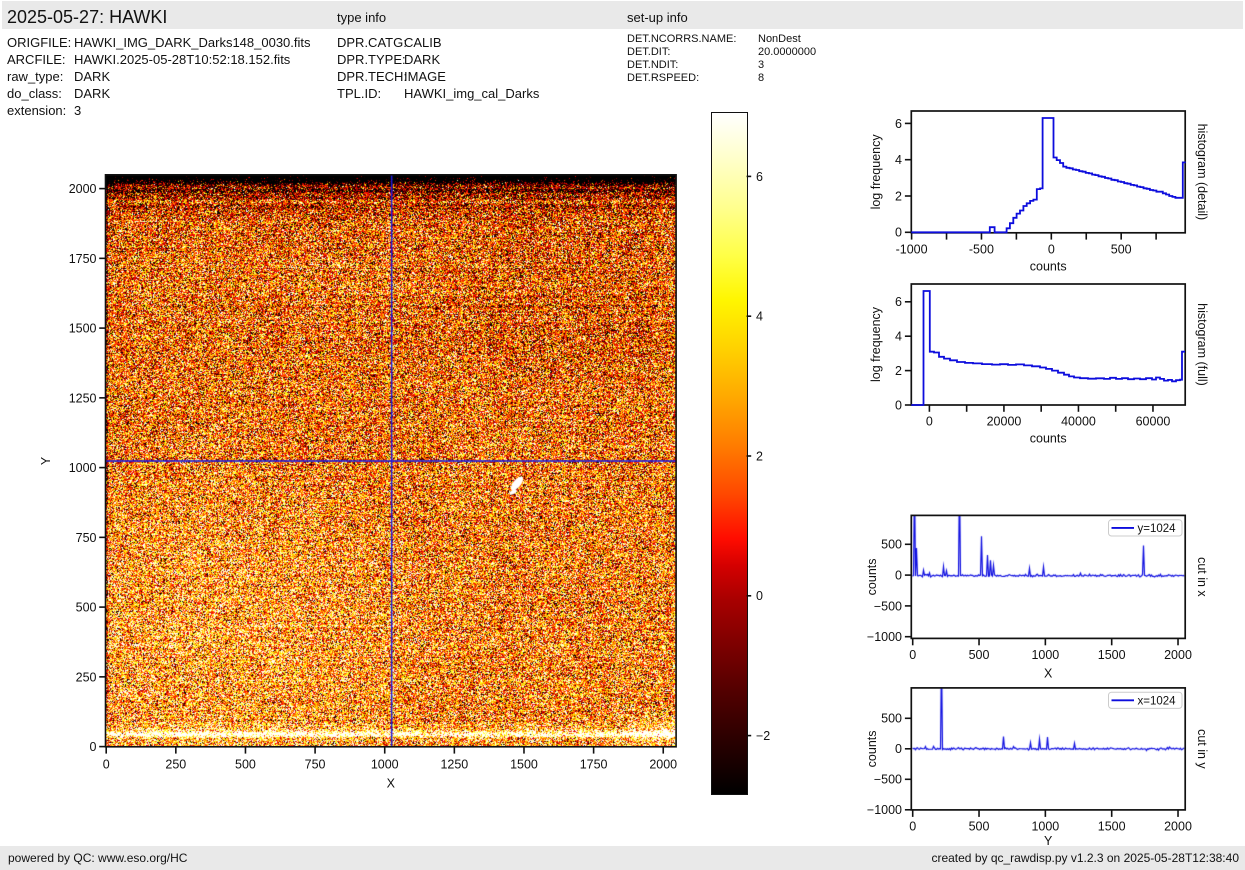 This screenshot has height=870, width=1245. I want to click on svg-text: cut in y, so click(1202, 749).